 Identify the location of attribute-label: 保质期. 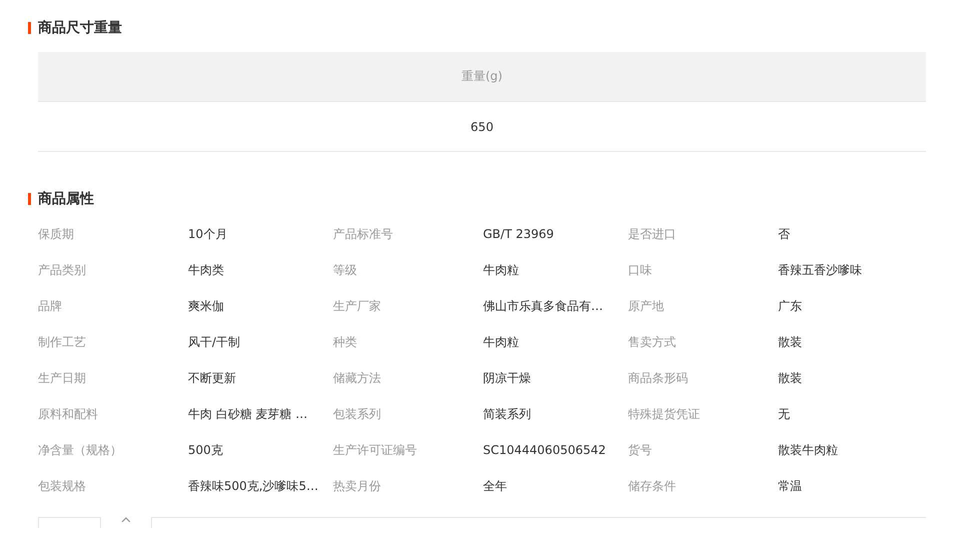
(56, 234).